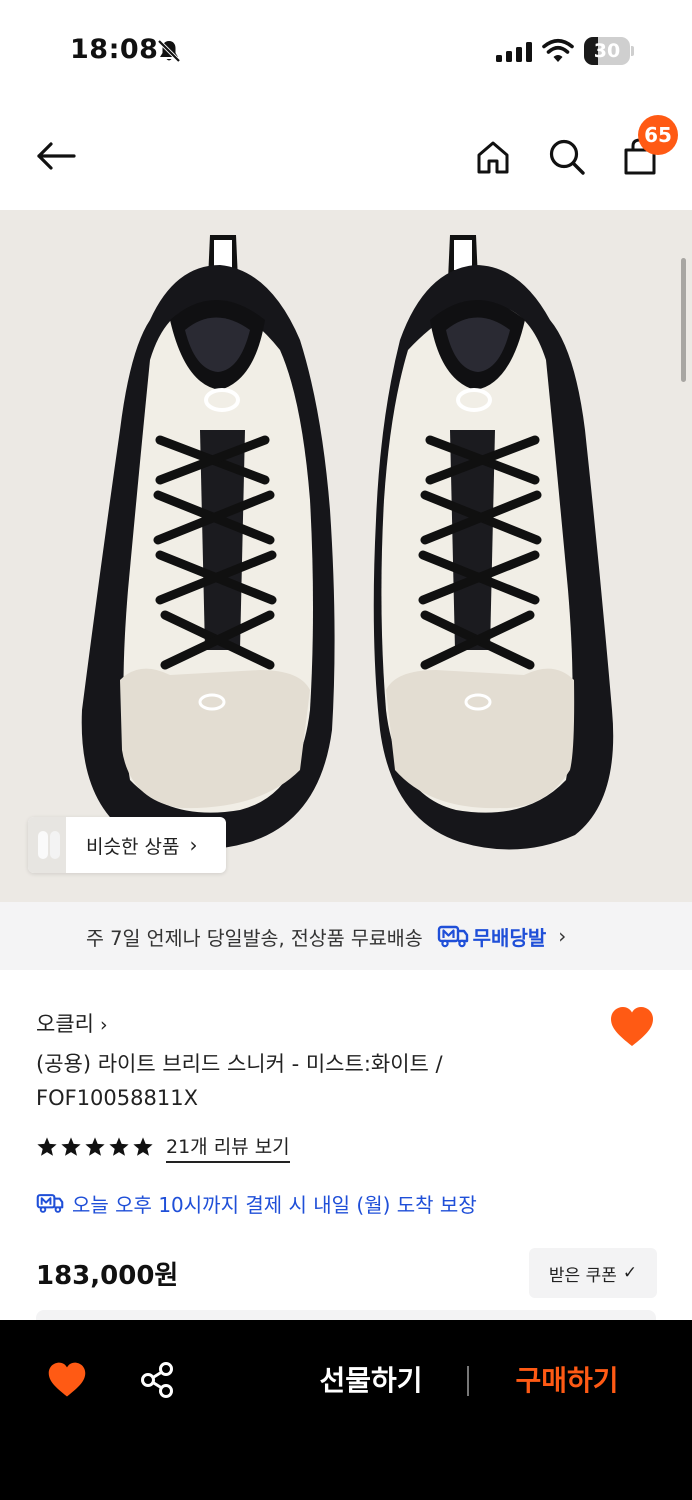 The image size is (692, 1500). Describe the element at coordinates (254, 938) in the screenshot. I see `delivery-banner-text: 주 7일 언제나 당일발송, 전상품 무료배송` at that location.